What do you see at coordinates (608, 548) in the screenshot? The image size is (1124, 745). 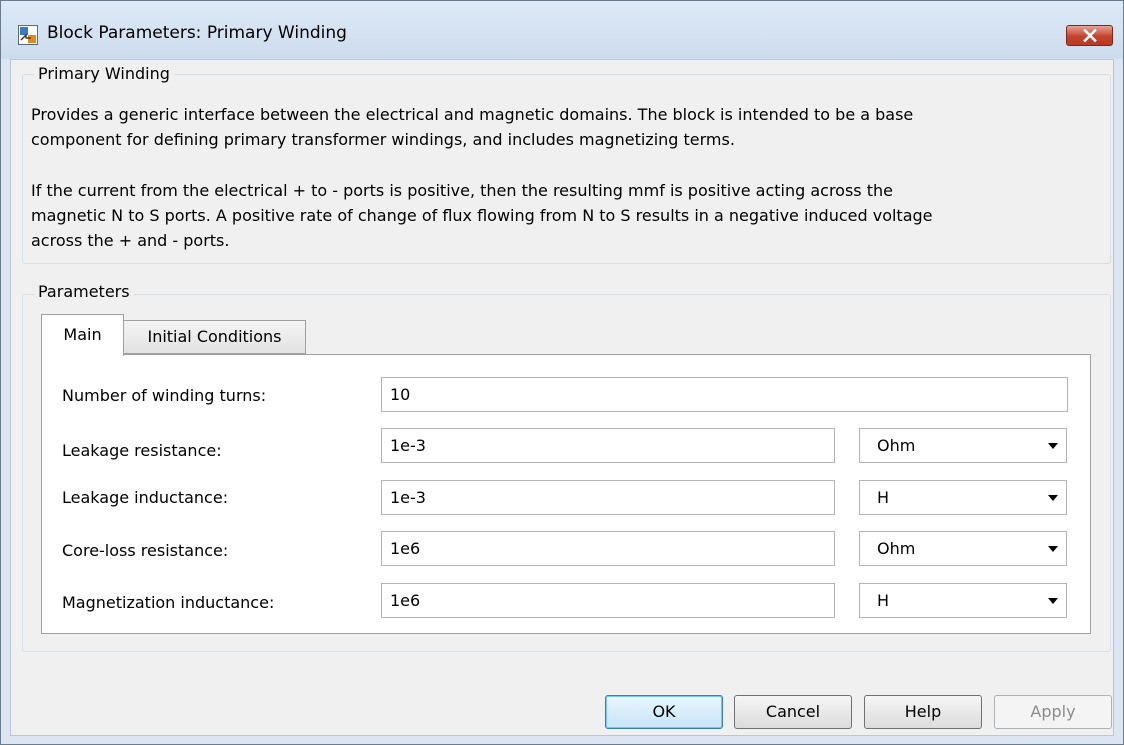 I see `core-loss-resistance-field` at bounding box center [608, 548].